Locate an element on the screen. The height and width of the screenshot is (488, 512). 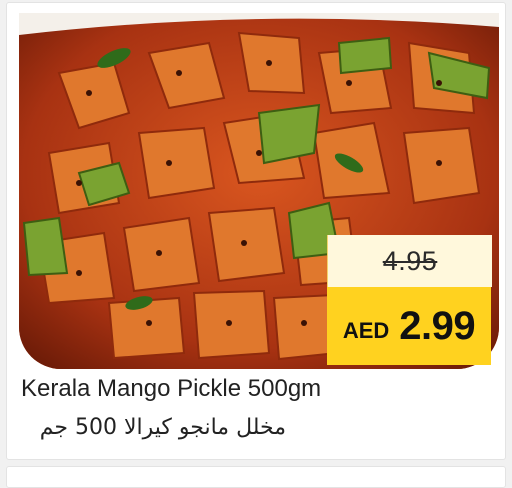
currency-label: AED is located at coordinates (366, 330).